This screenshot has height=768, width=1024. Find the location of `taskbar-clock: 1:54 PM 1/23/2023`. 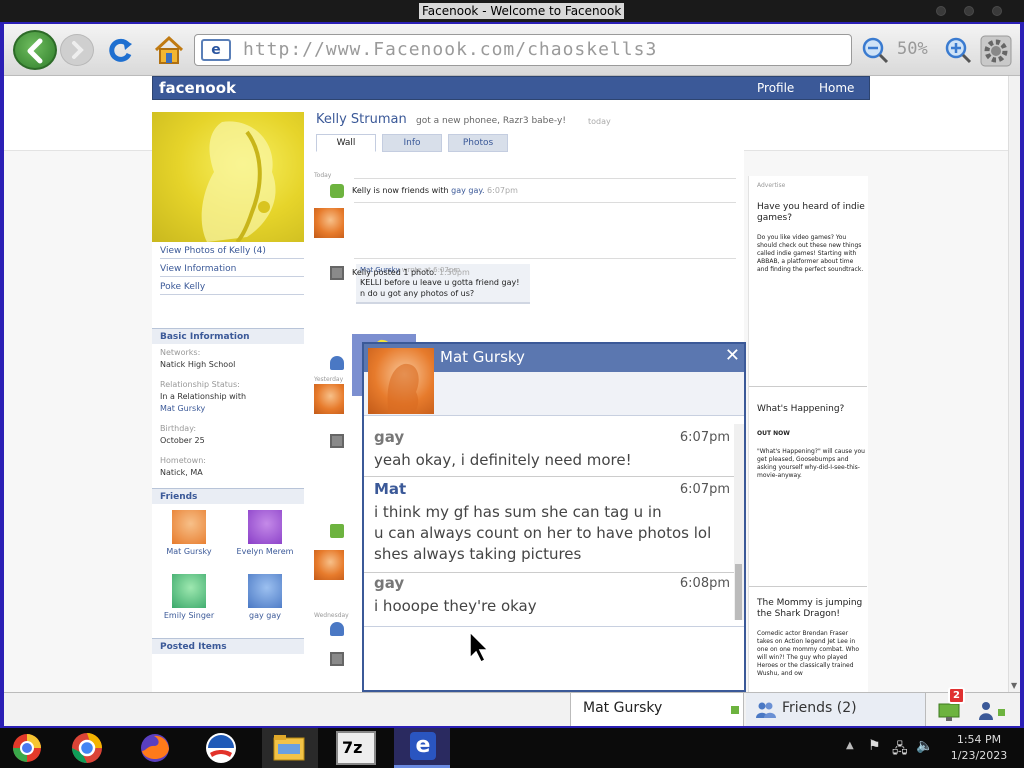

taskbar-clock: 1:54 PM 1/23/2023 is located at coordinates (979, 748).